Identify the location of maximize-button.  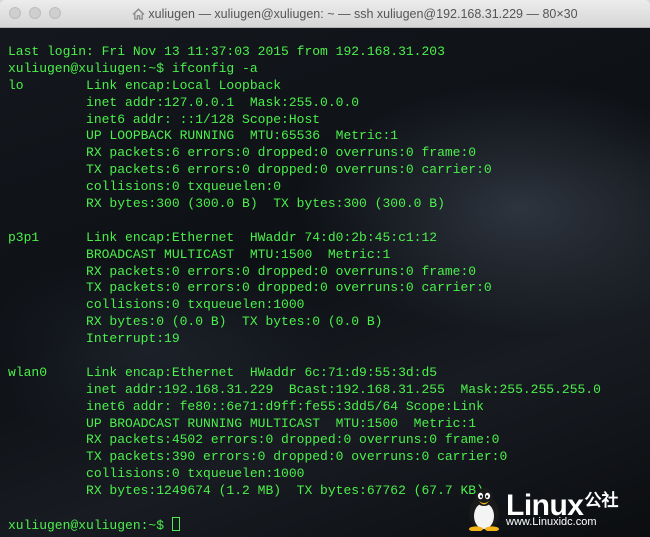
(55, 13).